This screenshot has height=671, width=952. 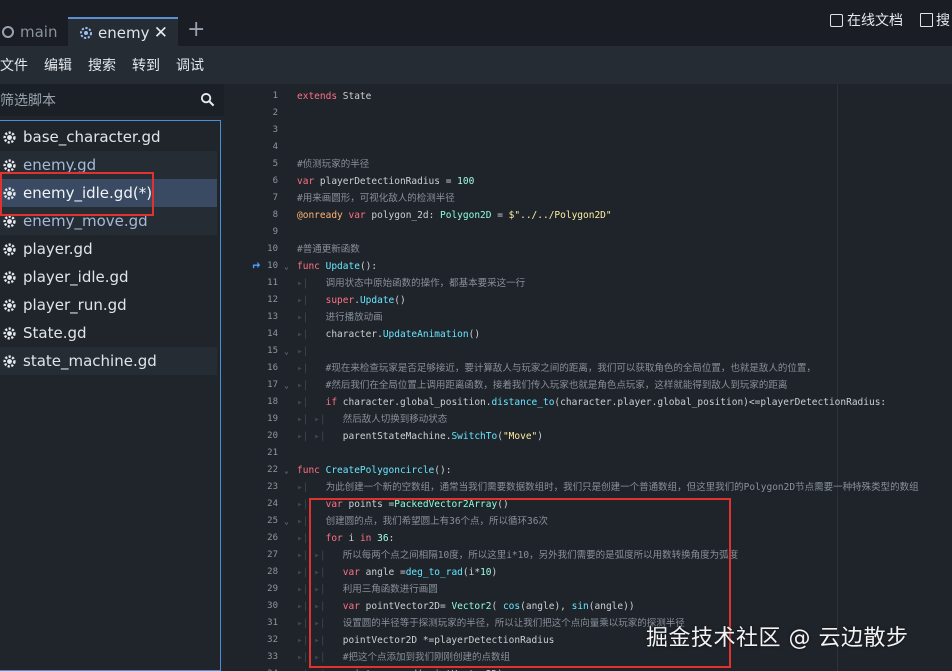 I want to click on search-help-label: 搜, so click(x=943, y=21).